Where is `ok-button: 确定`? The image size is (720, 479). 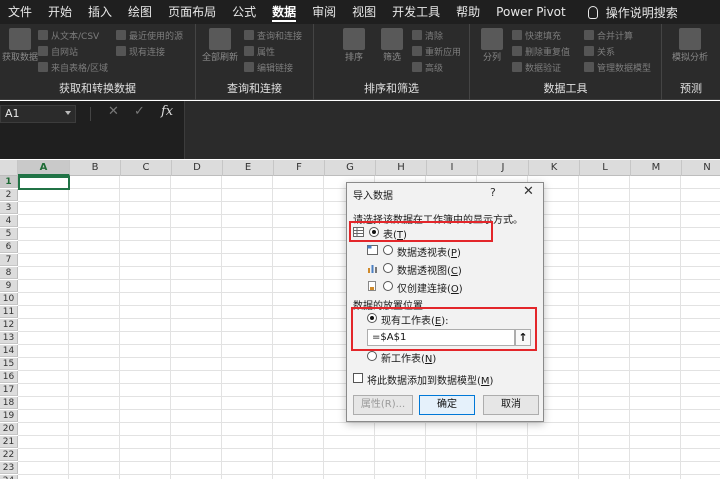 ok-button: 确定 is located at coordinates (447, 405).